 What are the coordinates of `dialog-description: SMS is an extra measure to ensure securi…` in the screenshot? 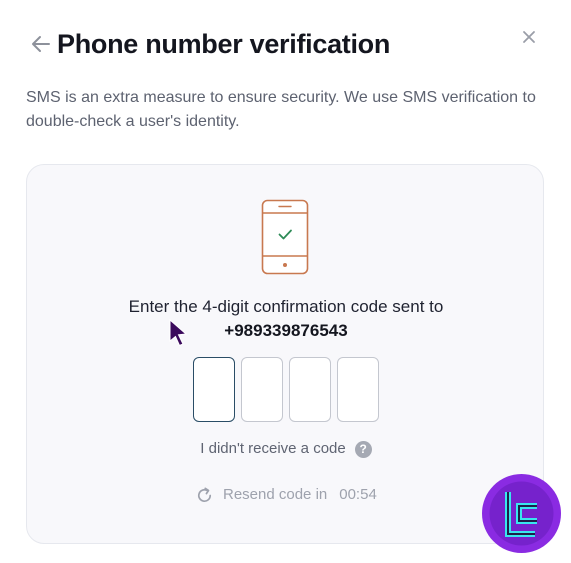 It's located at (281, 109).